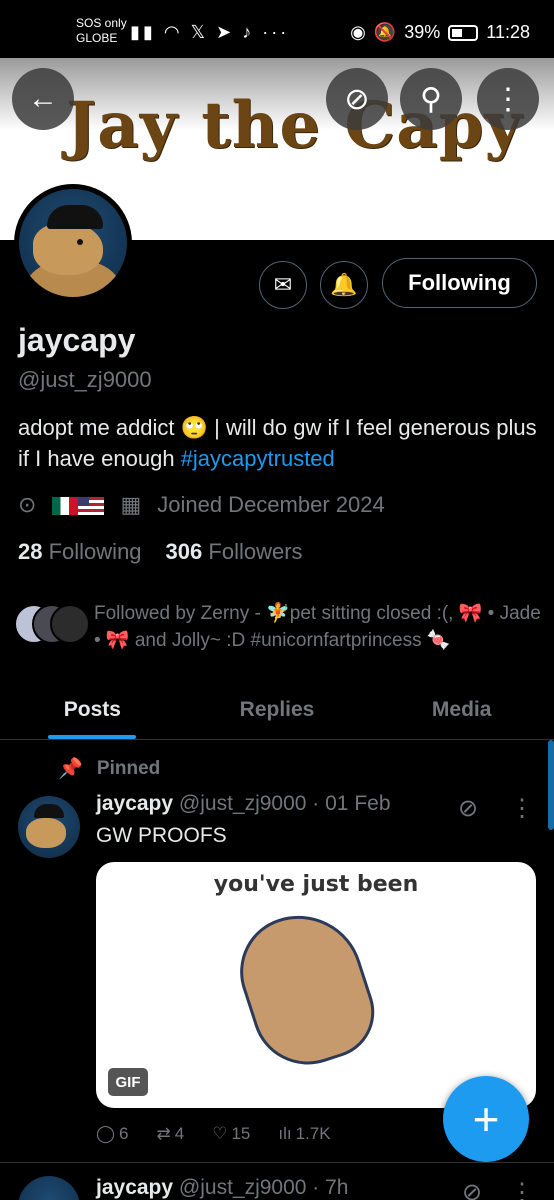 The width and height of the screenshot is (554, 1200). I want to click on followers-you-know-avatars, so click(52, 624).